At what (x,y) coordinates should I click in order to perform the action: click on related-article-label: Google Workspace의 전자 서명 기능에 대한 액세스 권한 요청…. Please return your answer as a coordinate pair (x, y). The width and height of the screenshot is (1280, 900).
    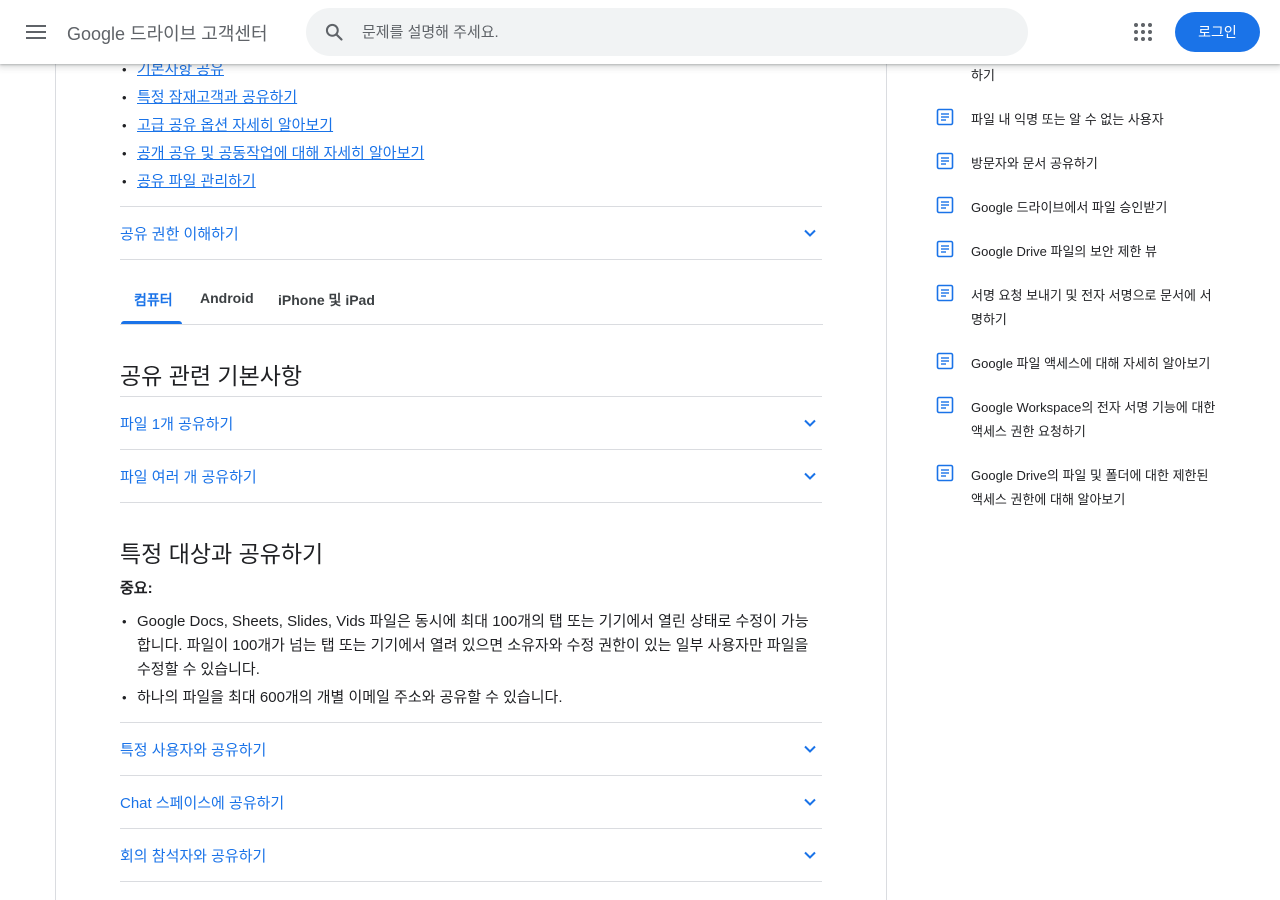
    Looking at the image, I should click on (1093, 419).